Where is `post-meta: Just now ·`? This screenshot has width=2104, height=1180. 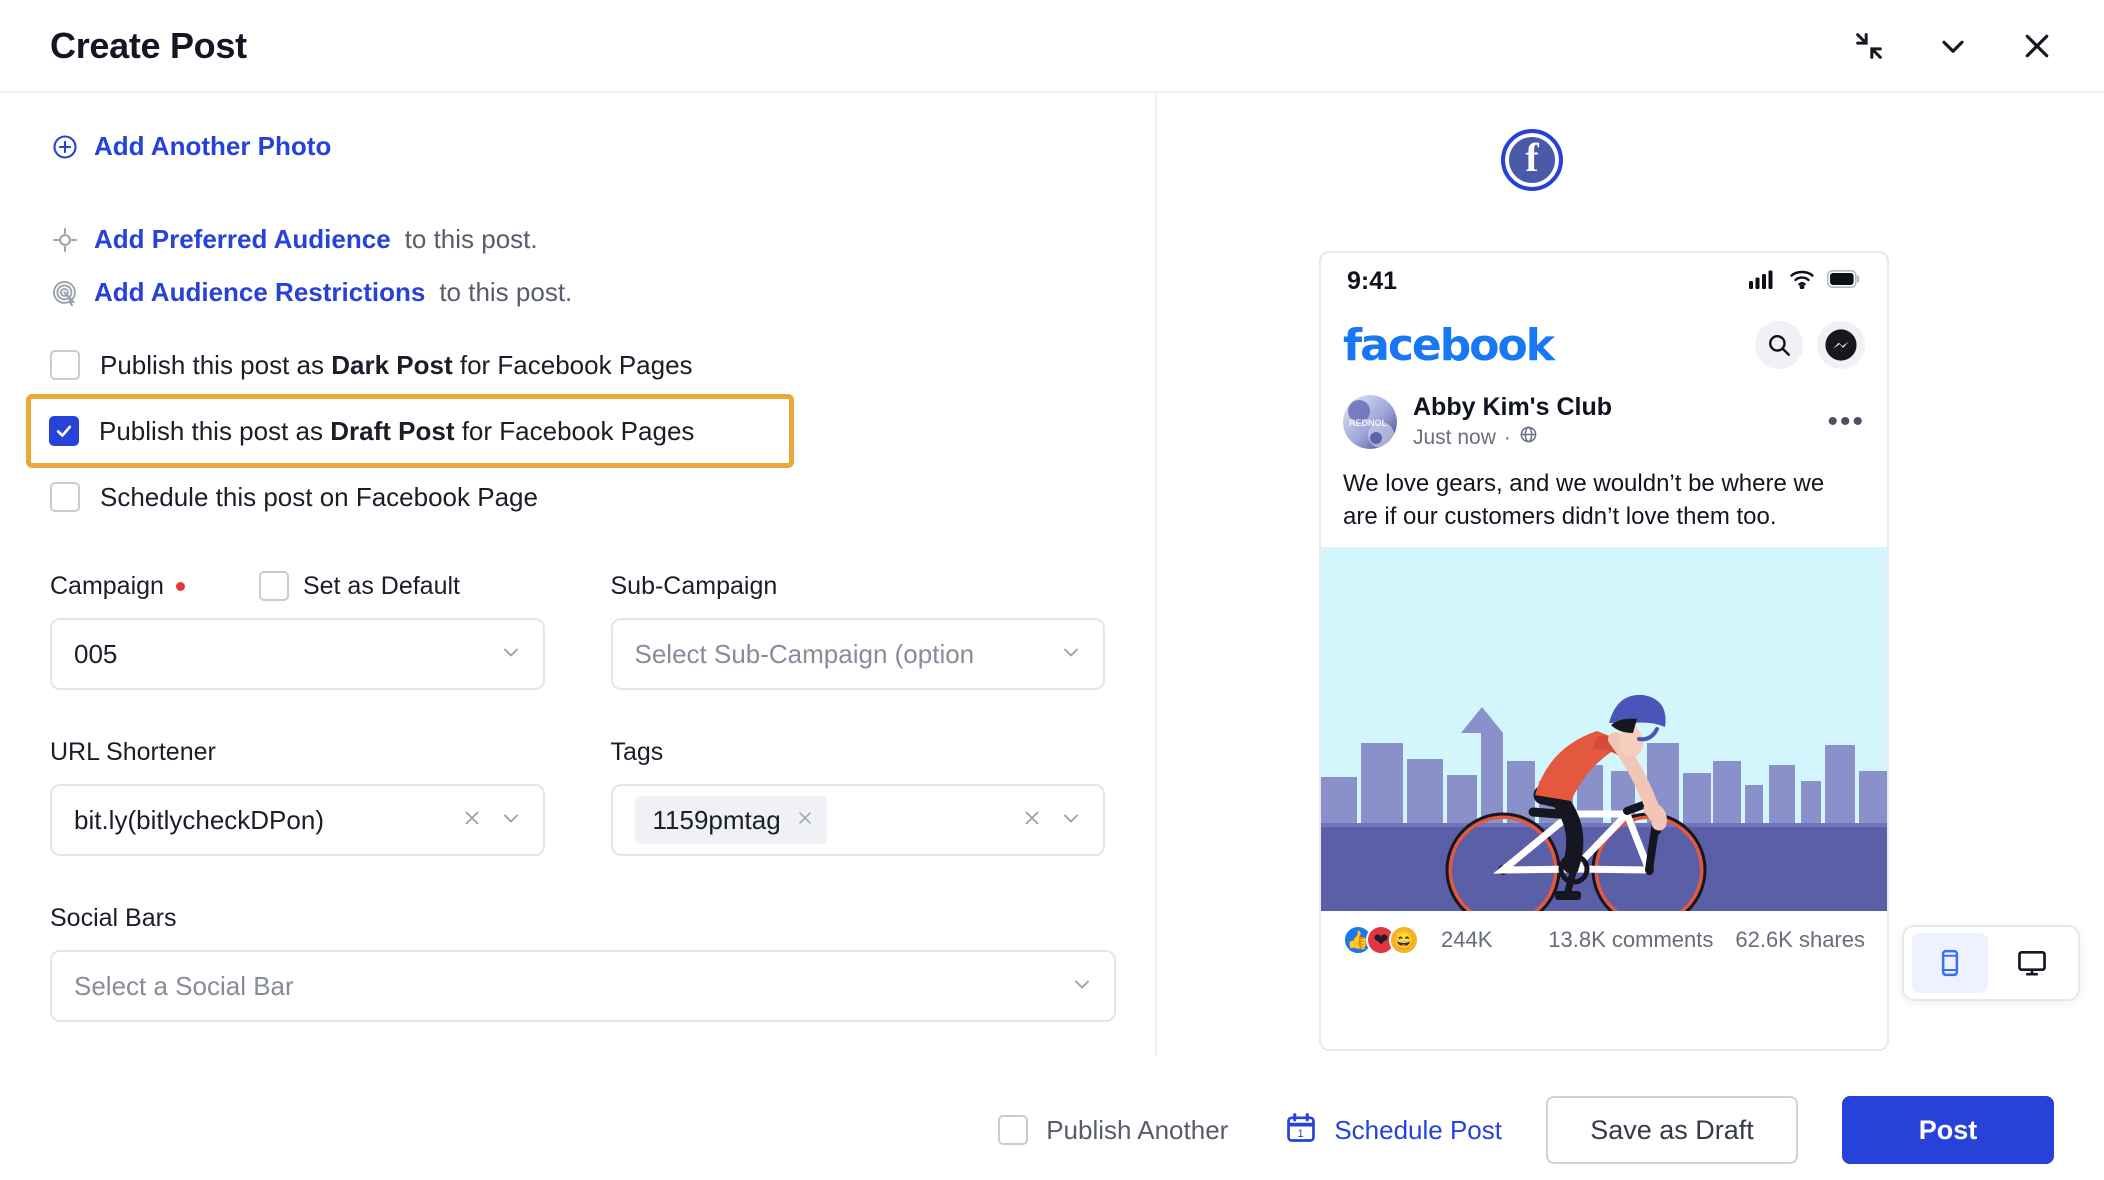
post-meta: Just now · is located at coordinates (1512, 437).